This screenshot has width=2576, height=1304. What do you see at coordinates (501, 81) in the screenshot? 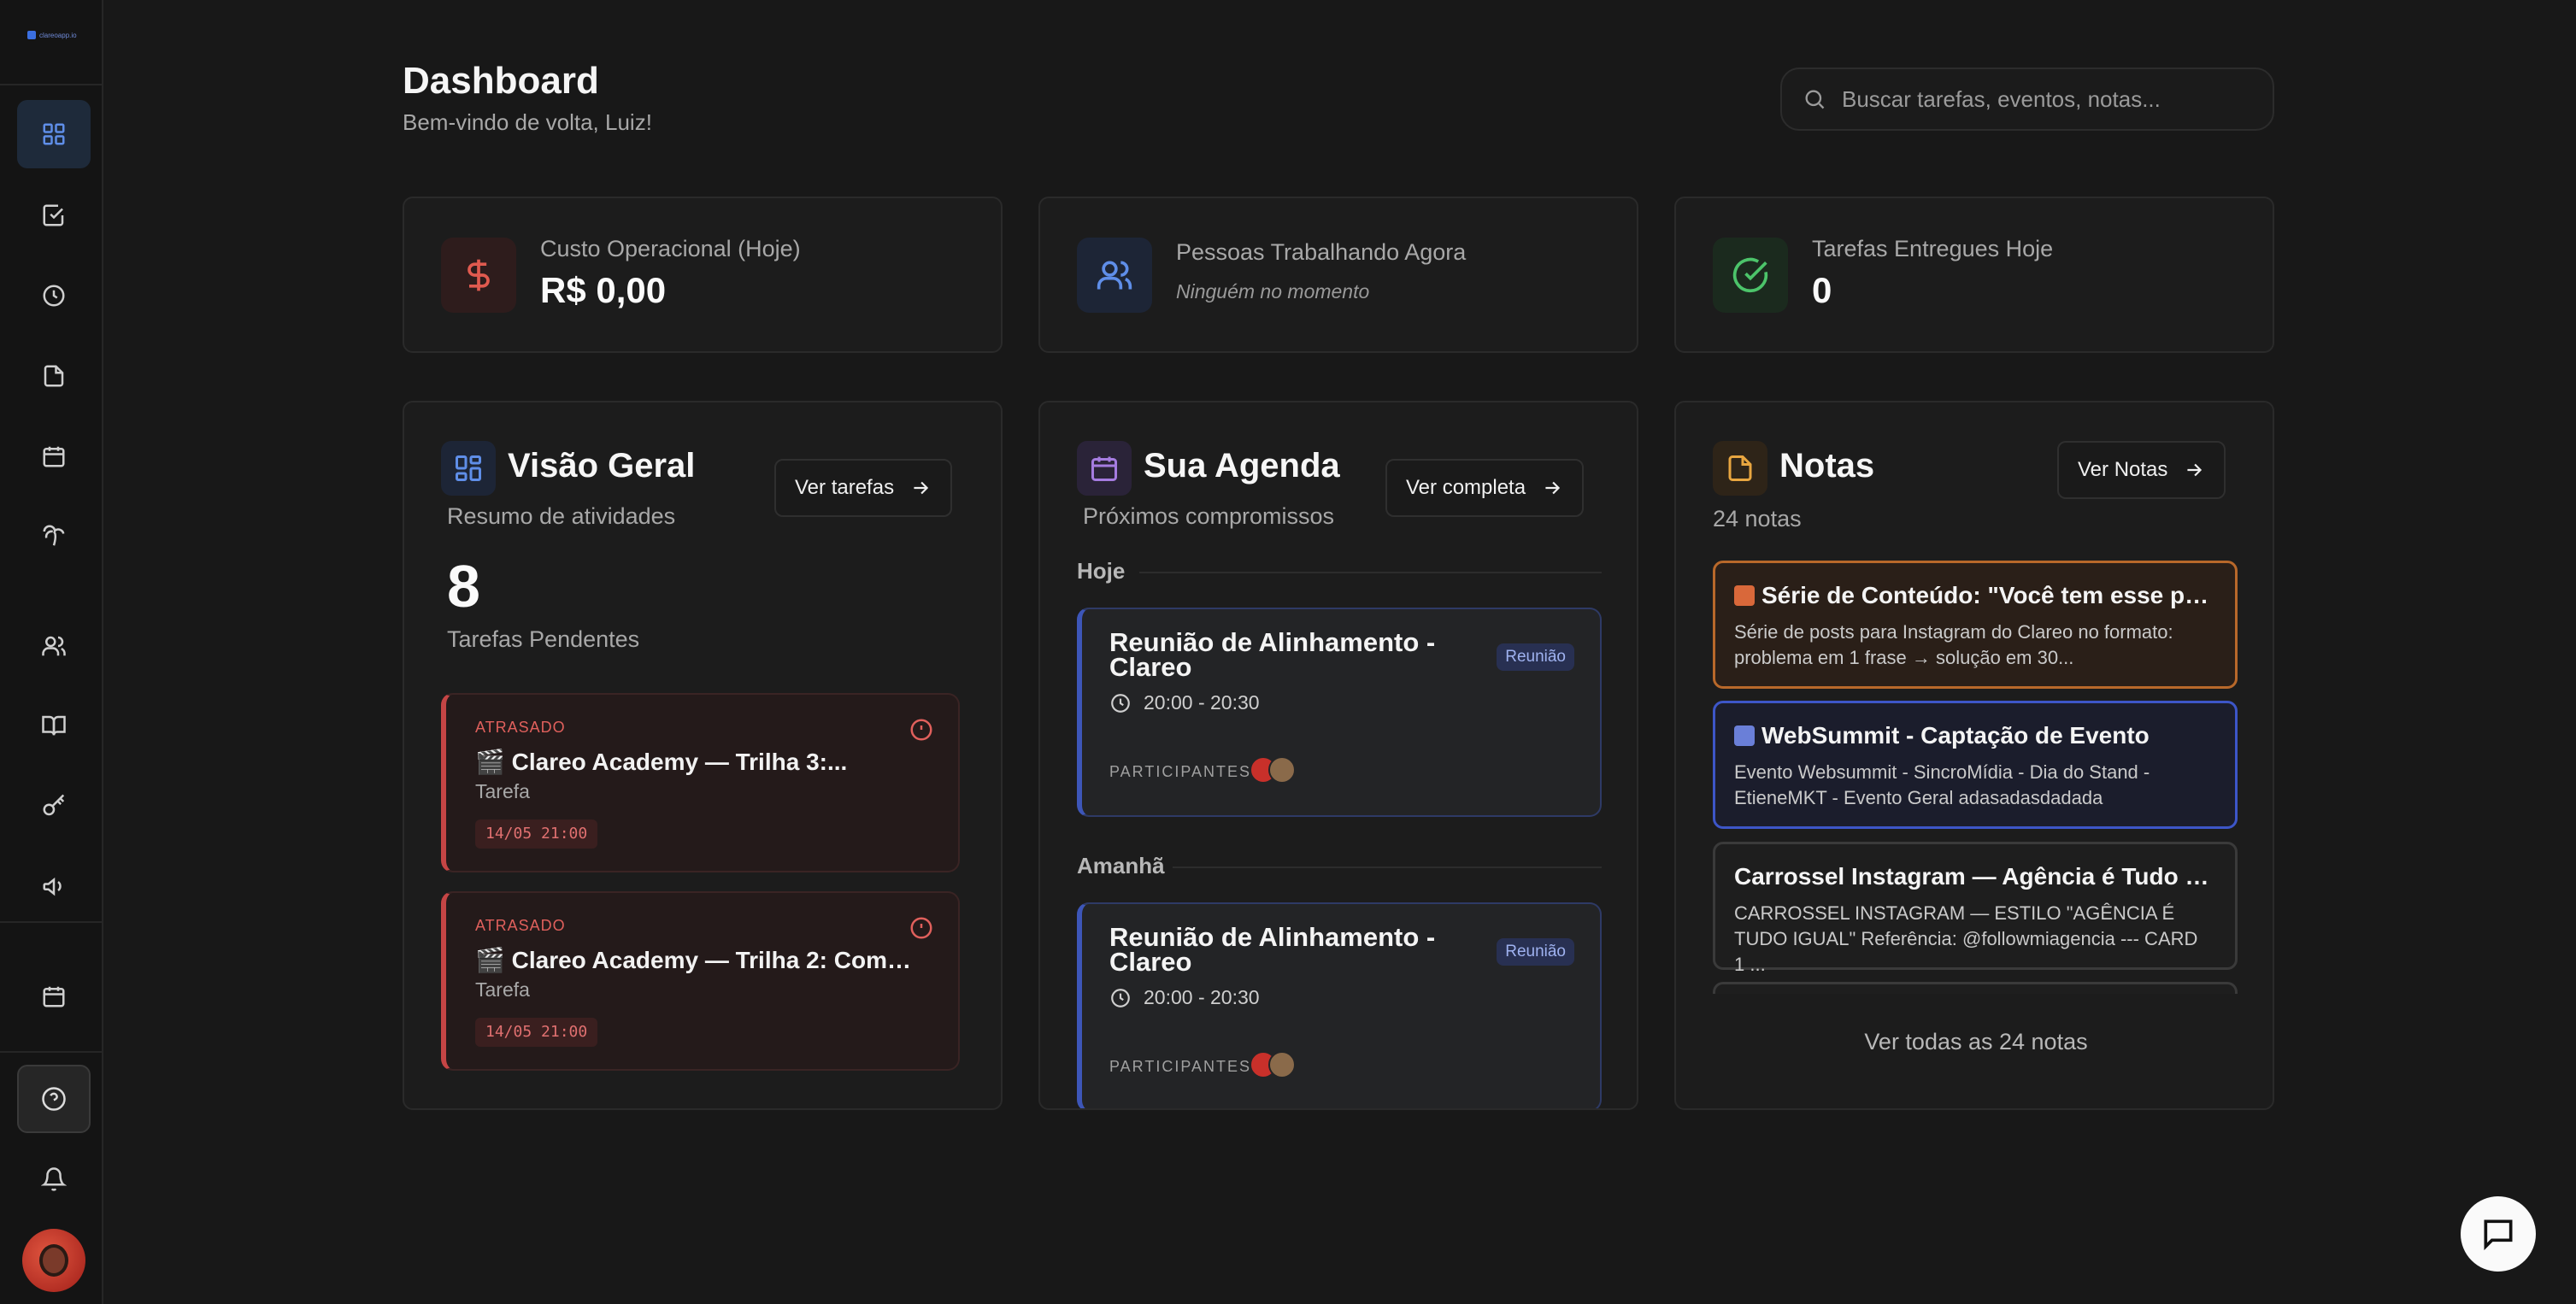
I see `page-title: Dashboard` at bounding box center [501, 81].